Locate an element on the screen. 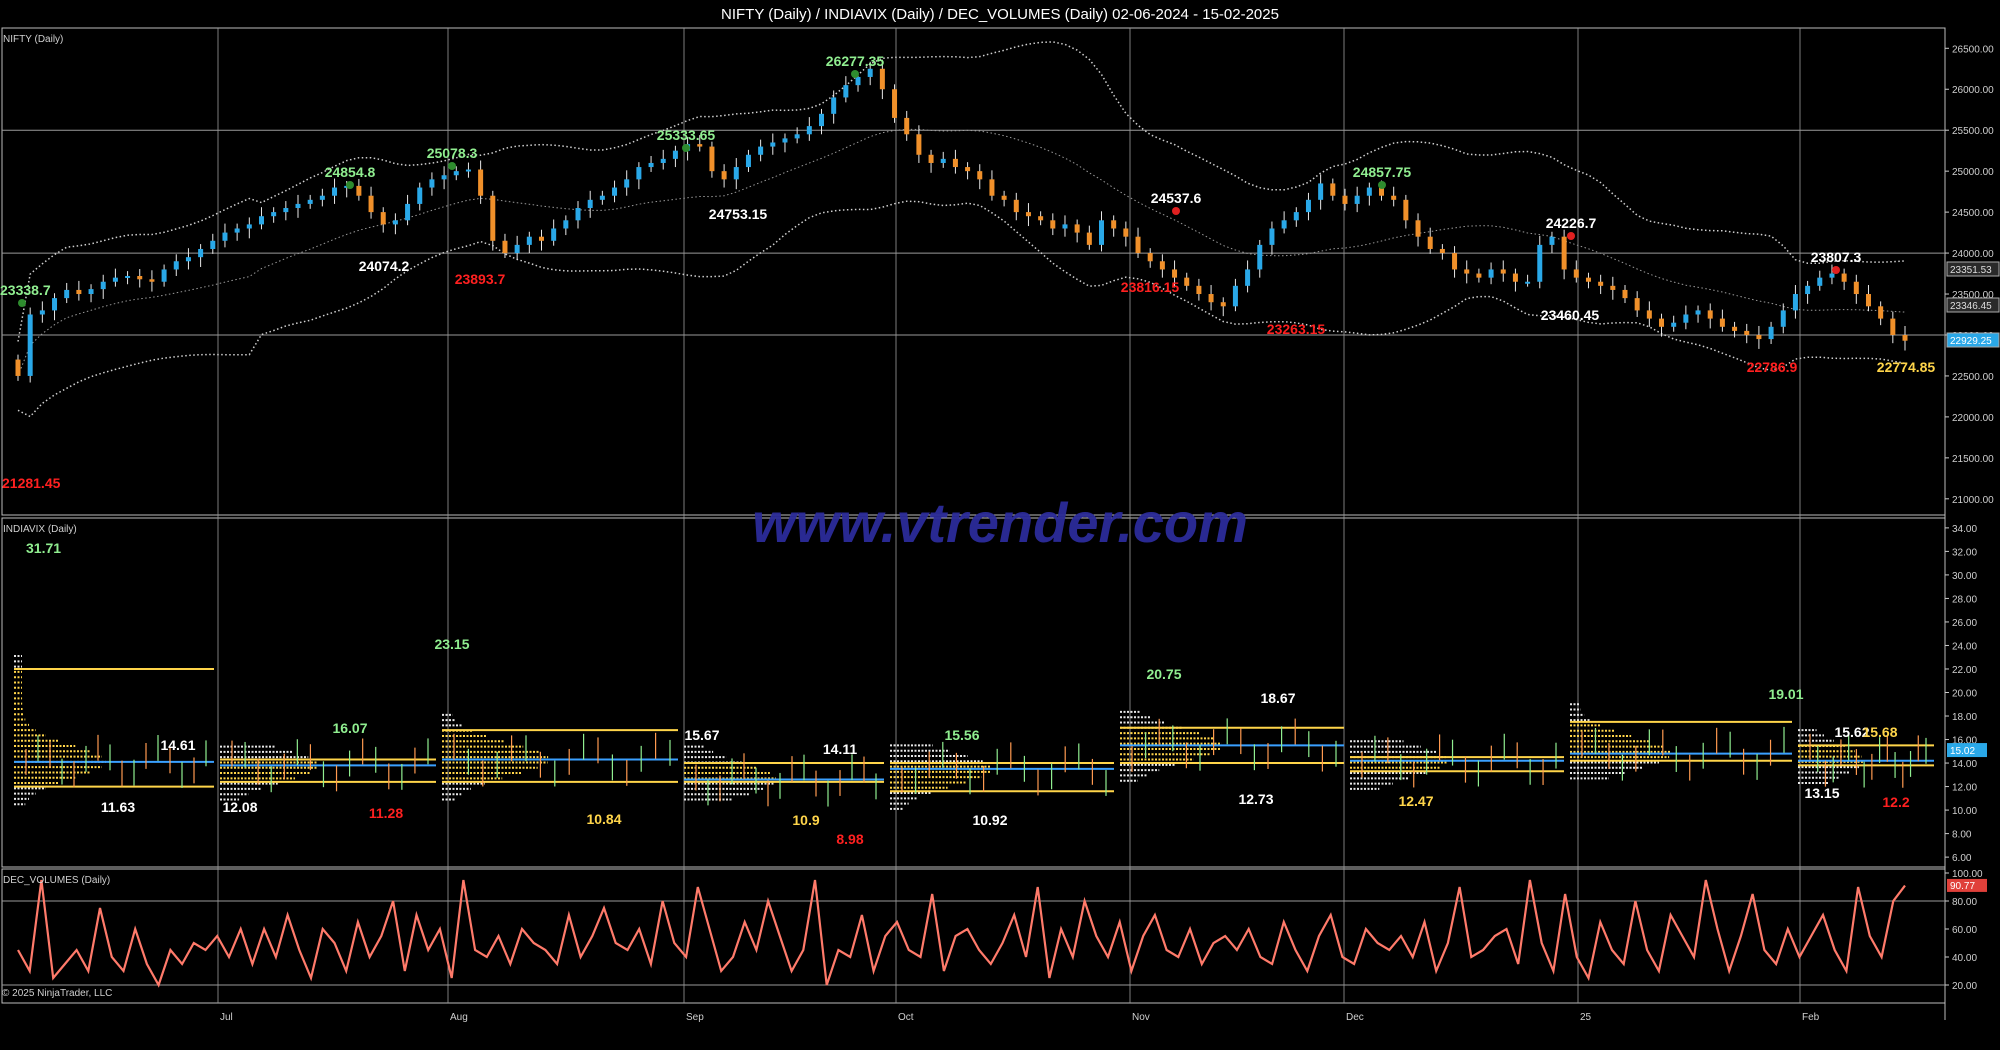  swing-high-label: 26277.35 is located at coordinates (855, 61).